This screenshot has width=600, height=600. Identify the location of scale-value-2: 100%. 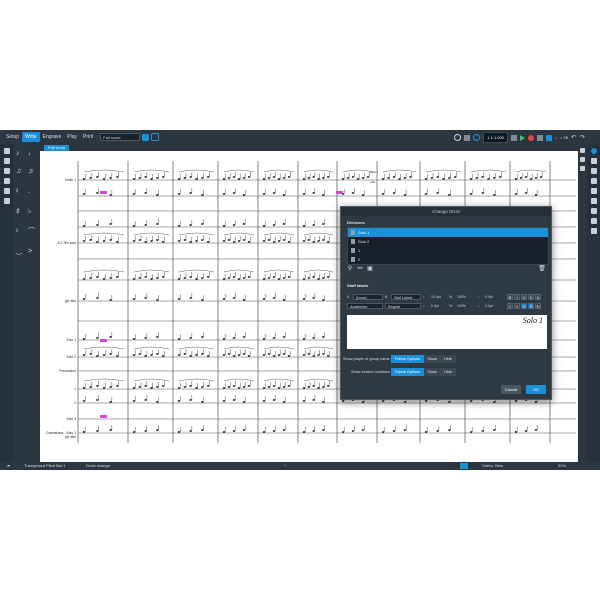
(461, 306).